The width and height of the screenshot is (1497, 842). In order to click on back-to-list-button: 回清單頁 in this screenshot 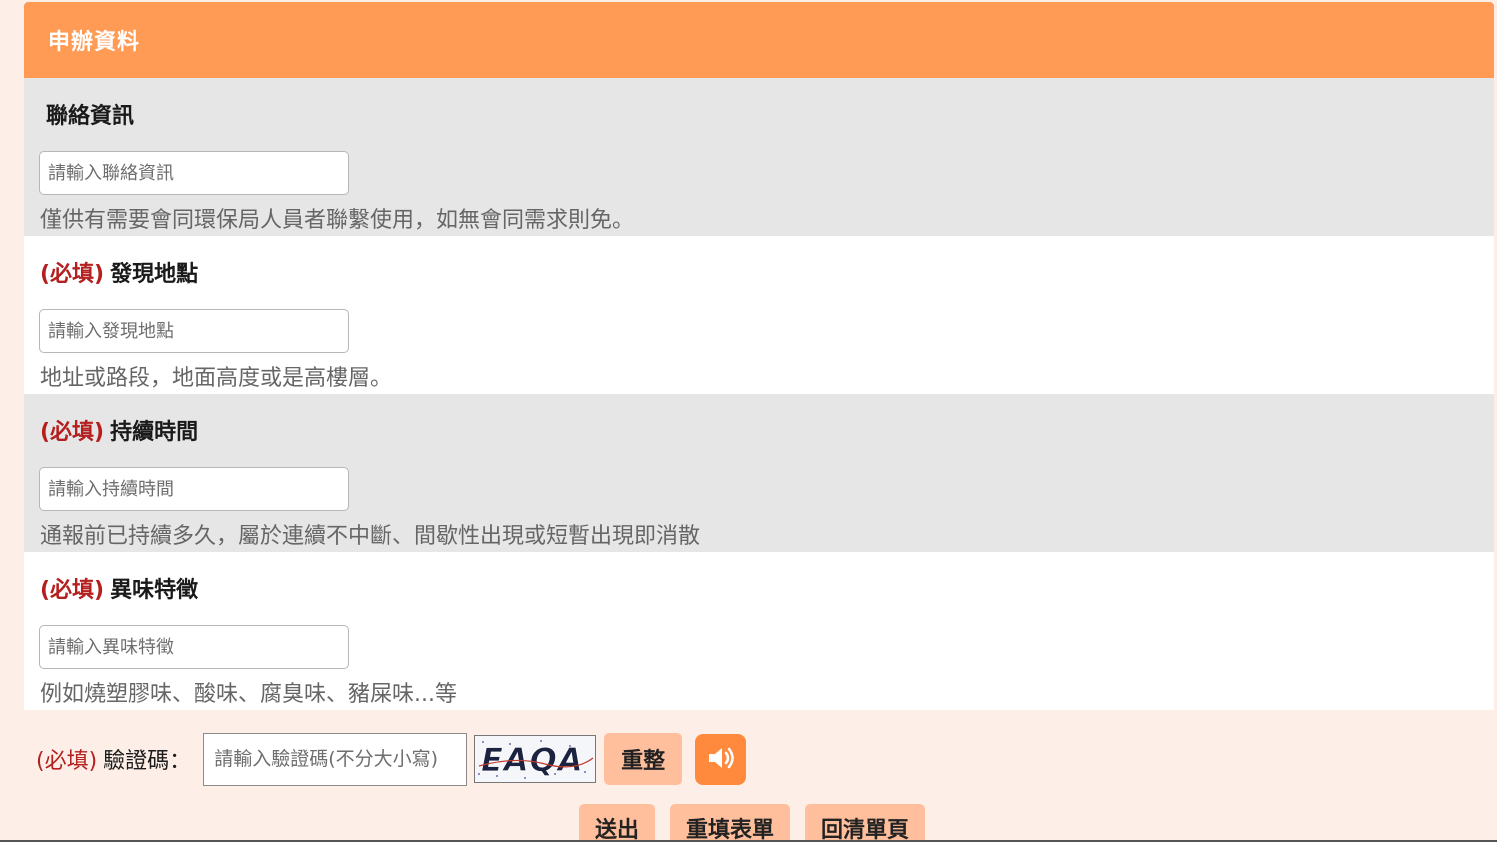, I will do `click(865, 823)`.